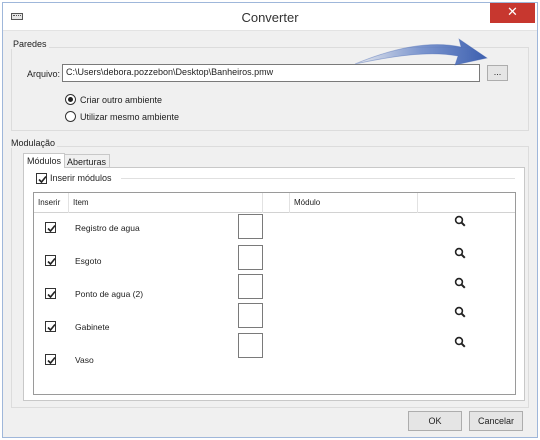  Describe the element at coordinates (87, 161) in the screenshot. I see `tab-aberturas: Aberturas` at that location.